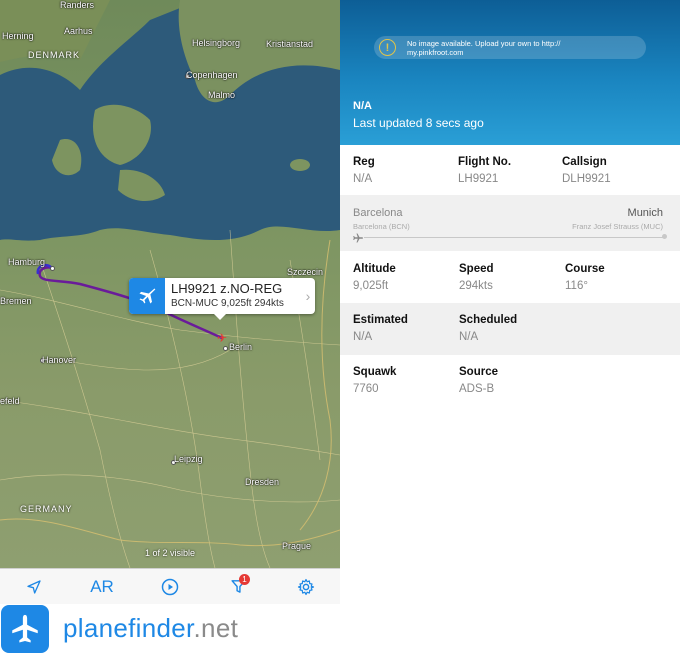  What do you see at coordinates (222, 95) in the screenshot?
I see `city-label: Malmo` at bounding box center [222, 95].